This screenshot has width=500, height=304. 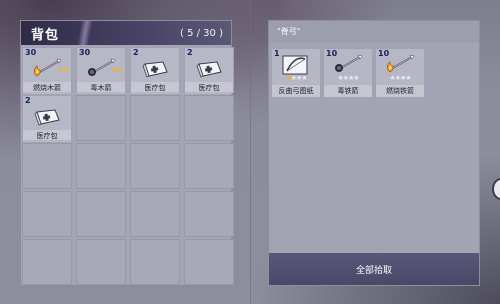 I want to click on backpack-header: 背包 ( 5 / 30 ), so click(x=126, y=33).